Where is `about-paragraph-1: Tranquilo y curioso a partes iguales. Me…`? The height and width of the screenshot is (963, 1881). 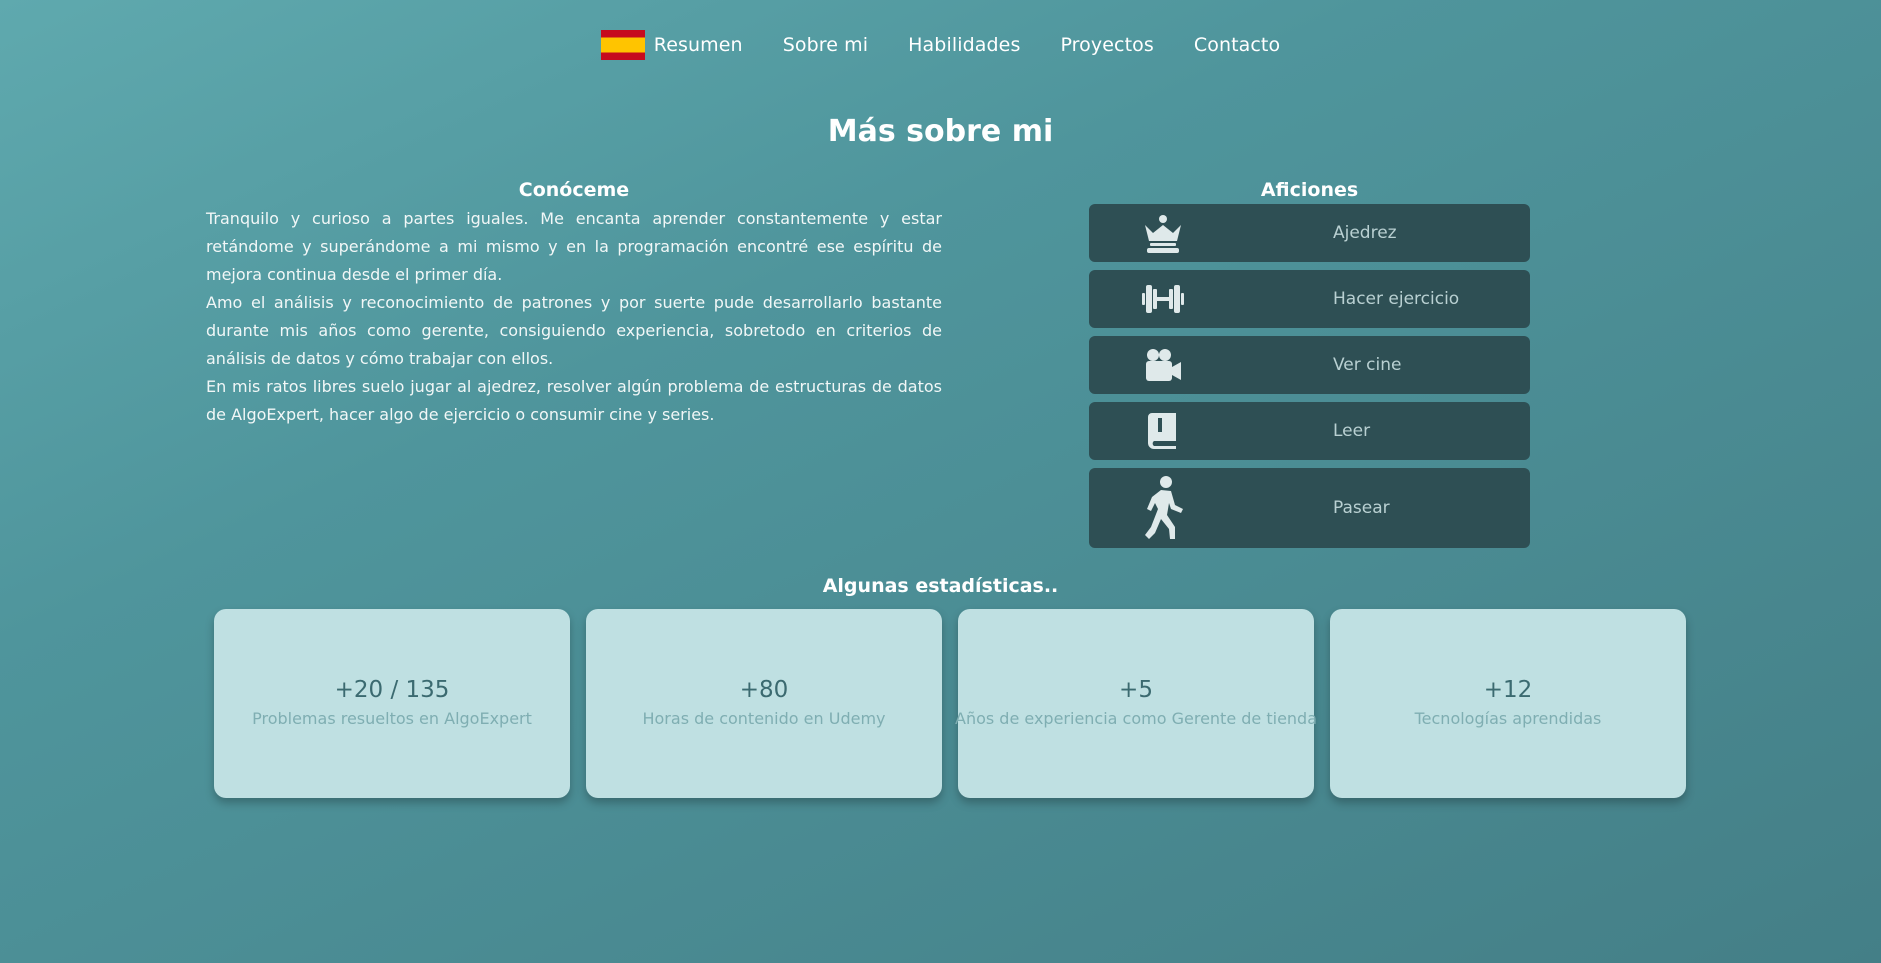 about-paragraph-1: Tranquilo y curioso a partes iguales. Me… is located at coordinates (574, 246).